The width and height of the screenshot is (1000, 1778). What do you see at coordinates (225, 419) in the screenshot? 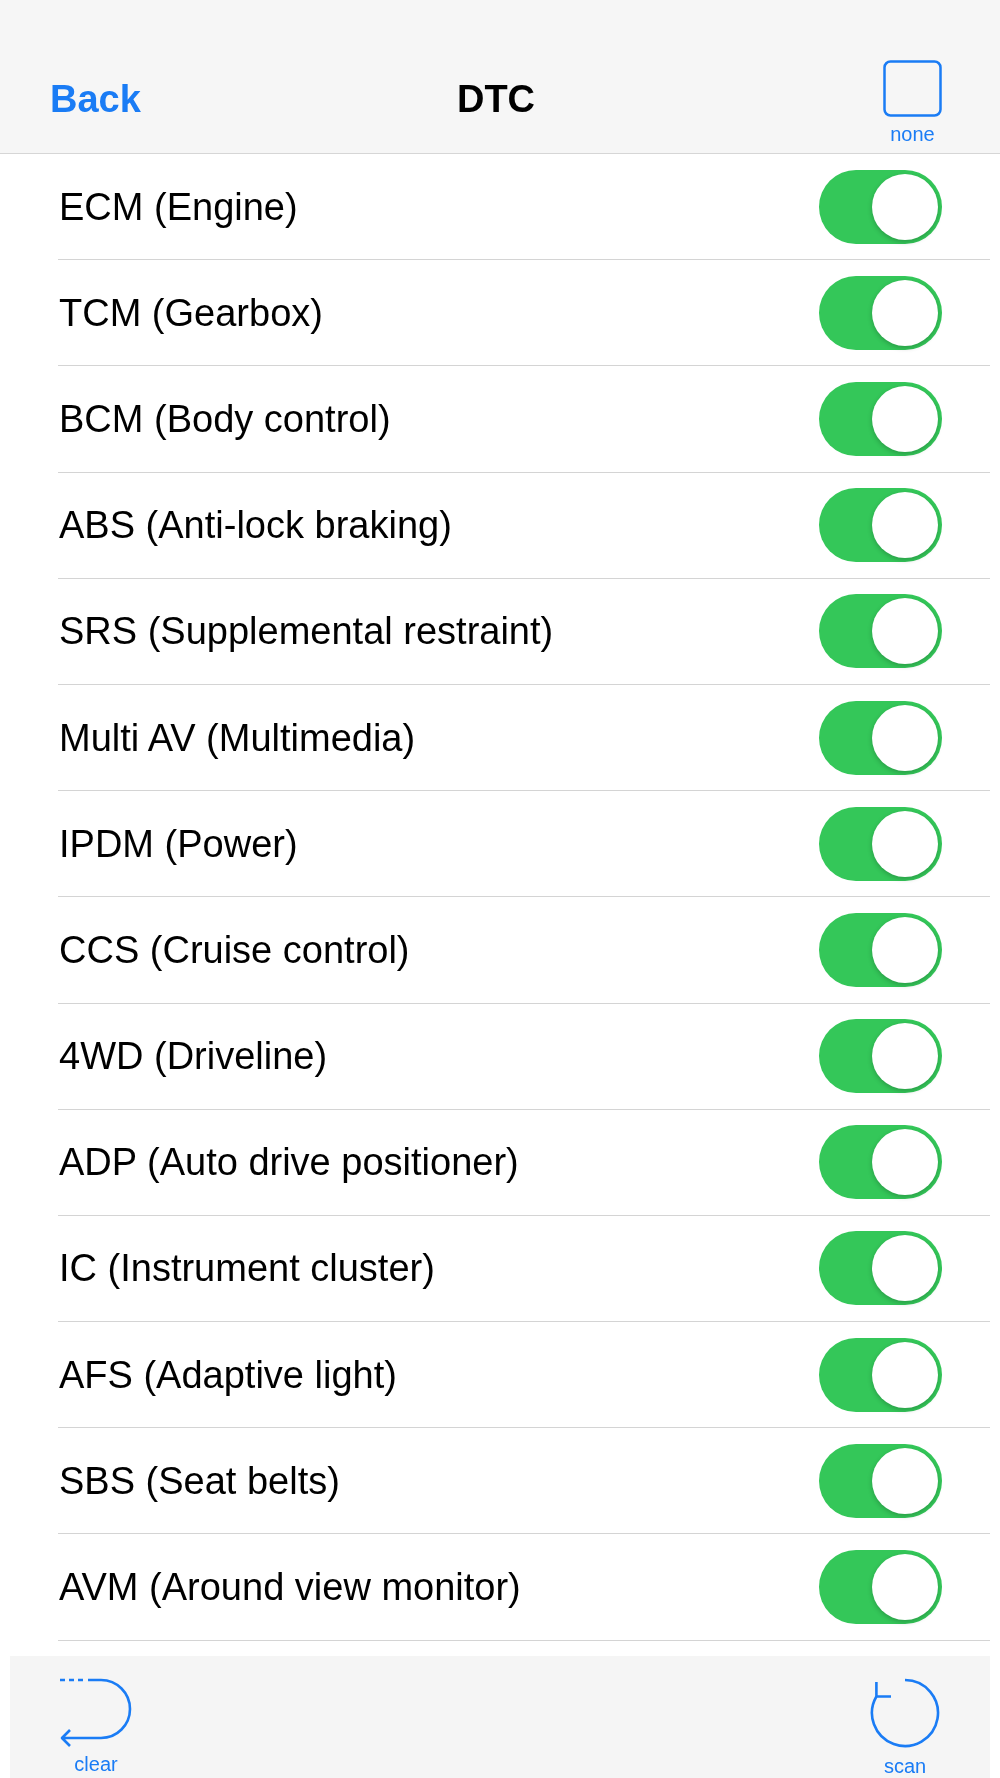
I see `module-label: BCM (Body control)` at bounding box center [225, 419].